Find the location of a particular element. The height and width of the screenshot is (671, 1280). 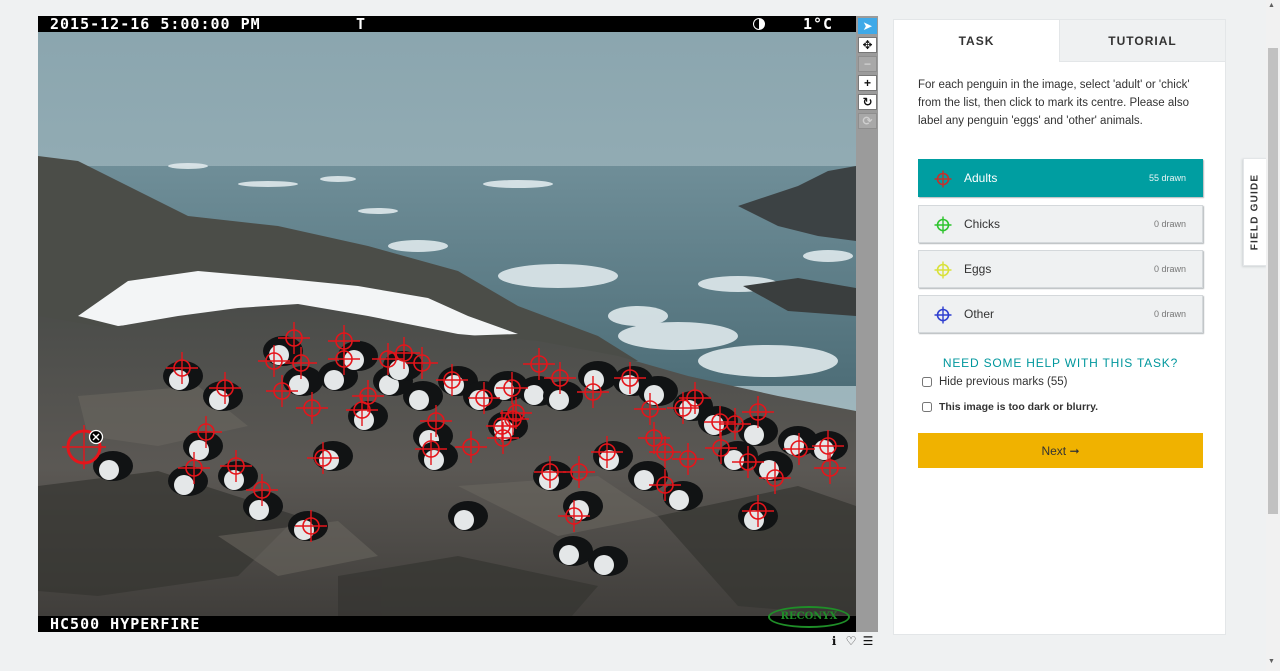

zoom-out-icon: − is located at coordinates (867, 64).